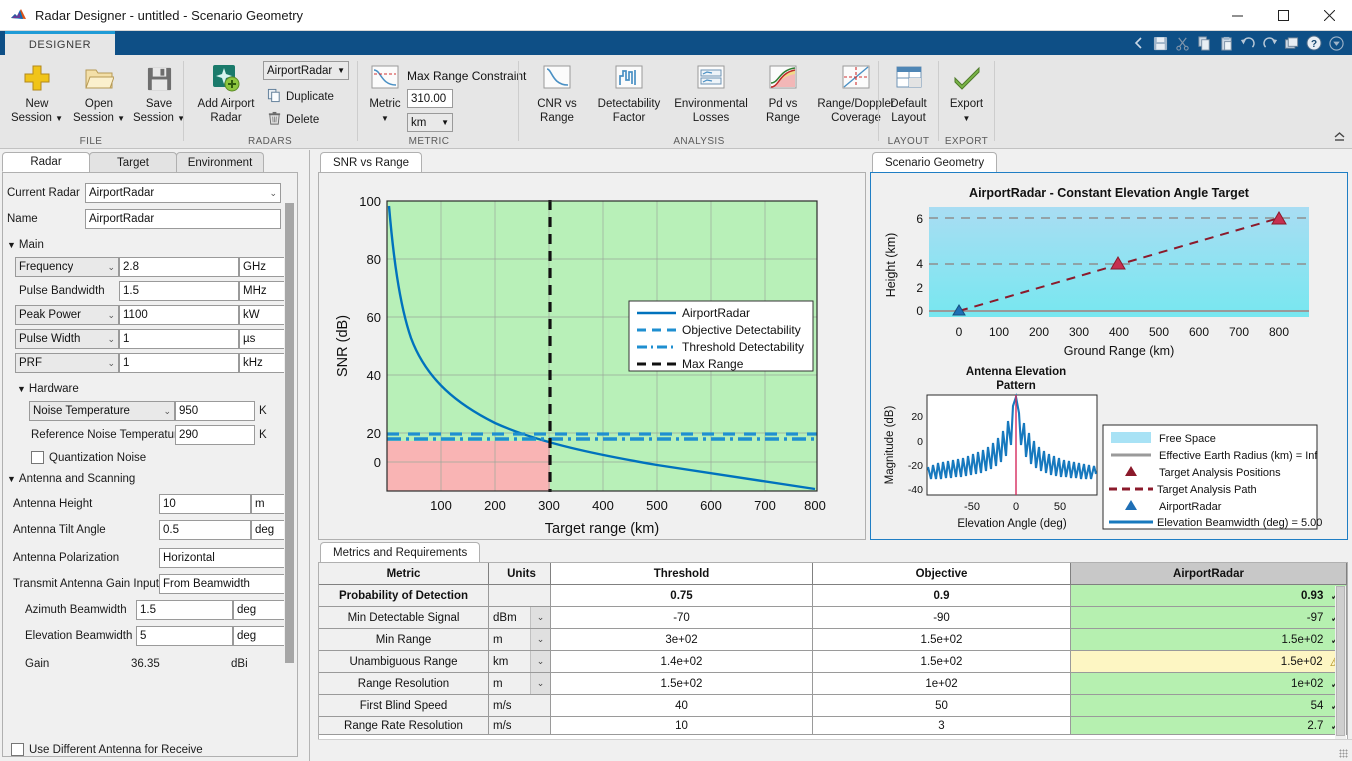  What do you see at coordinates (682, 726) in the screenshot?
I see `cell-threshold: 10` at bounding box center [682, 726].